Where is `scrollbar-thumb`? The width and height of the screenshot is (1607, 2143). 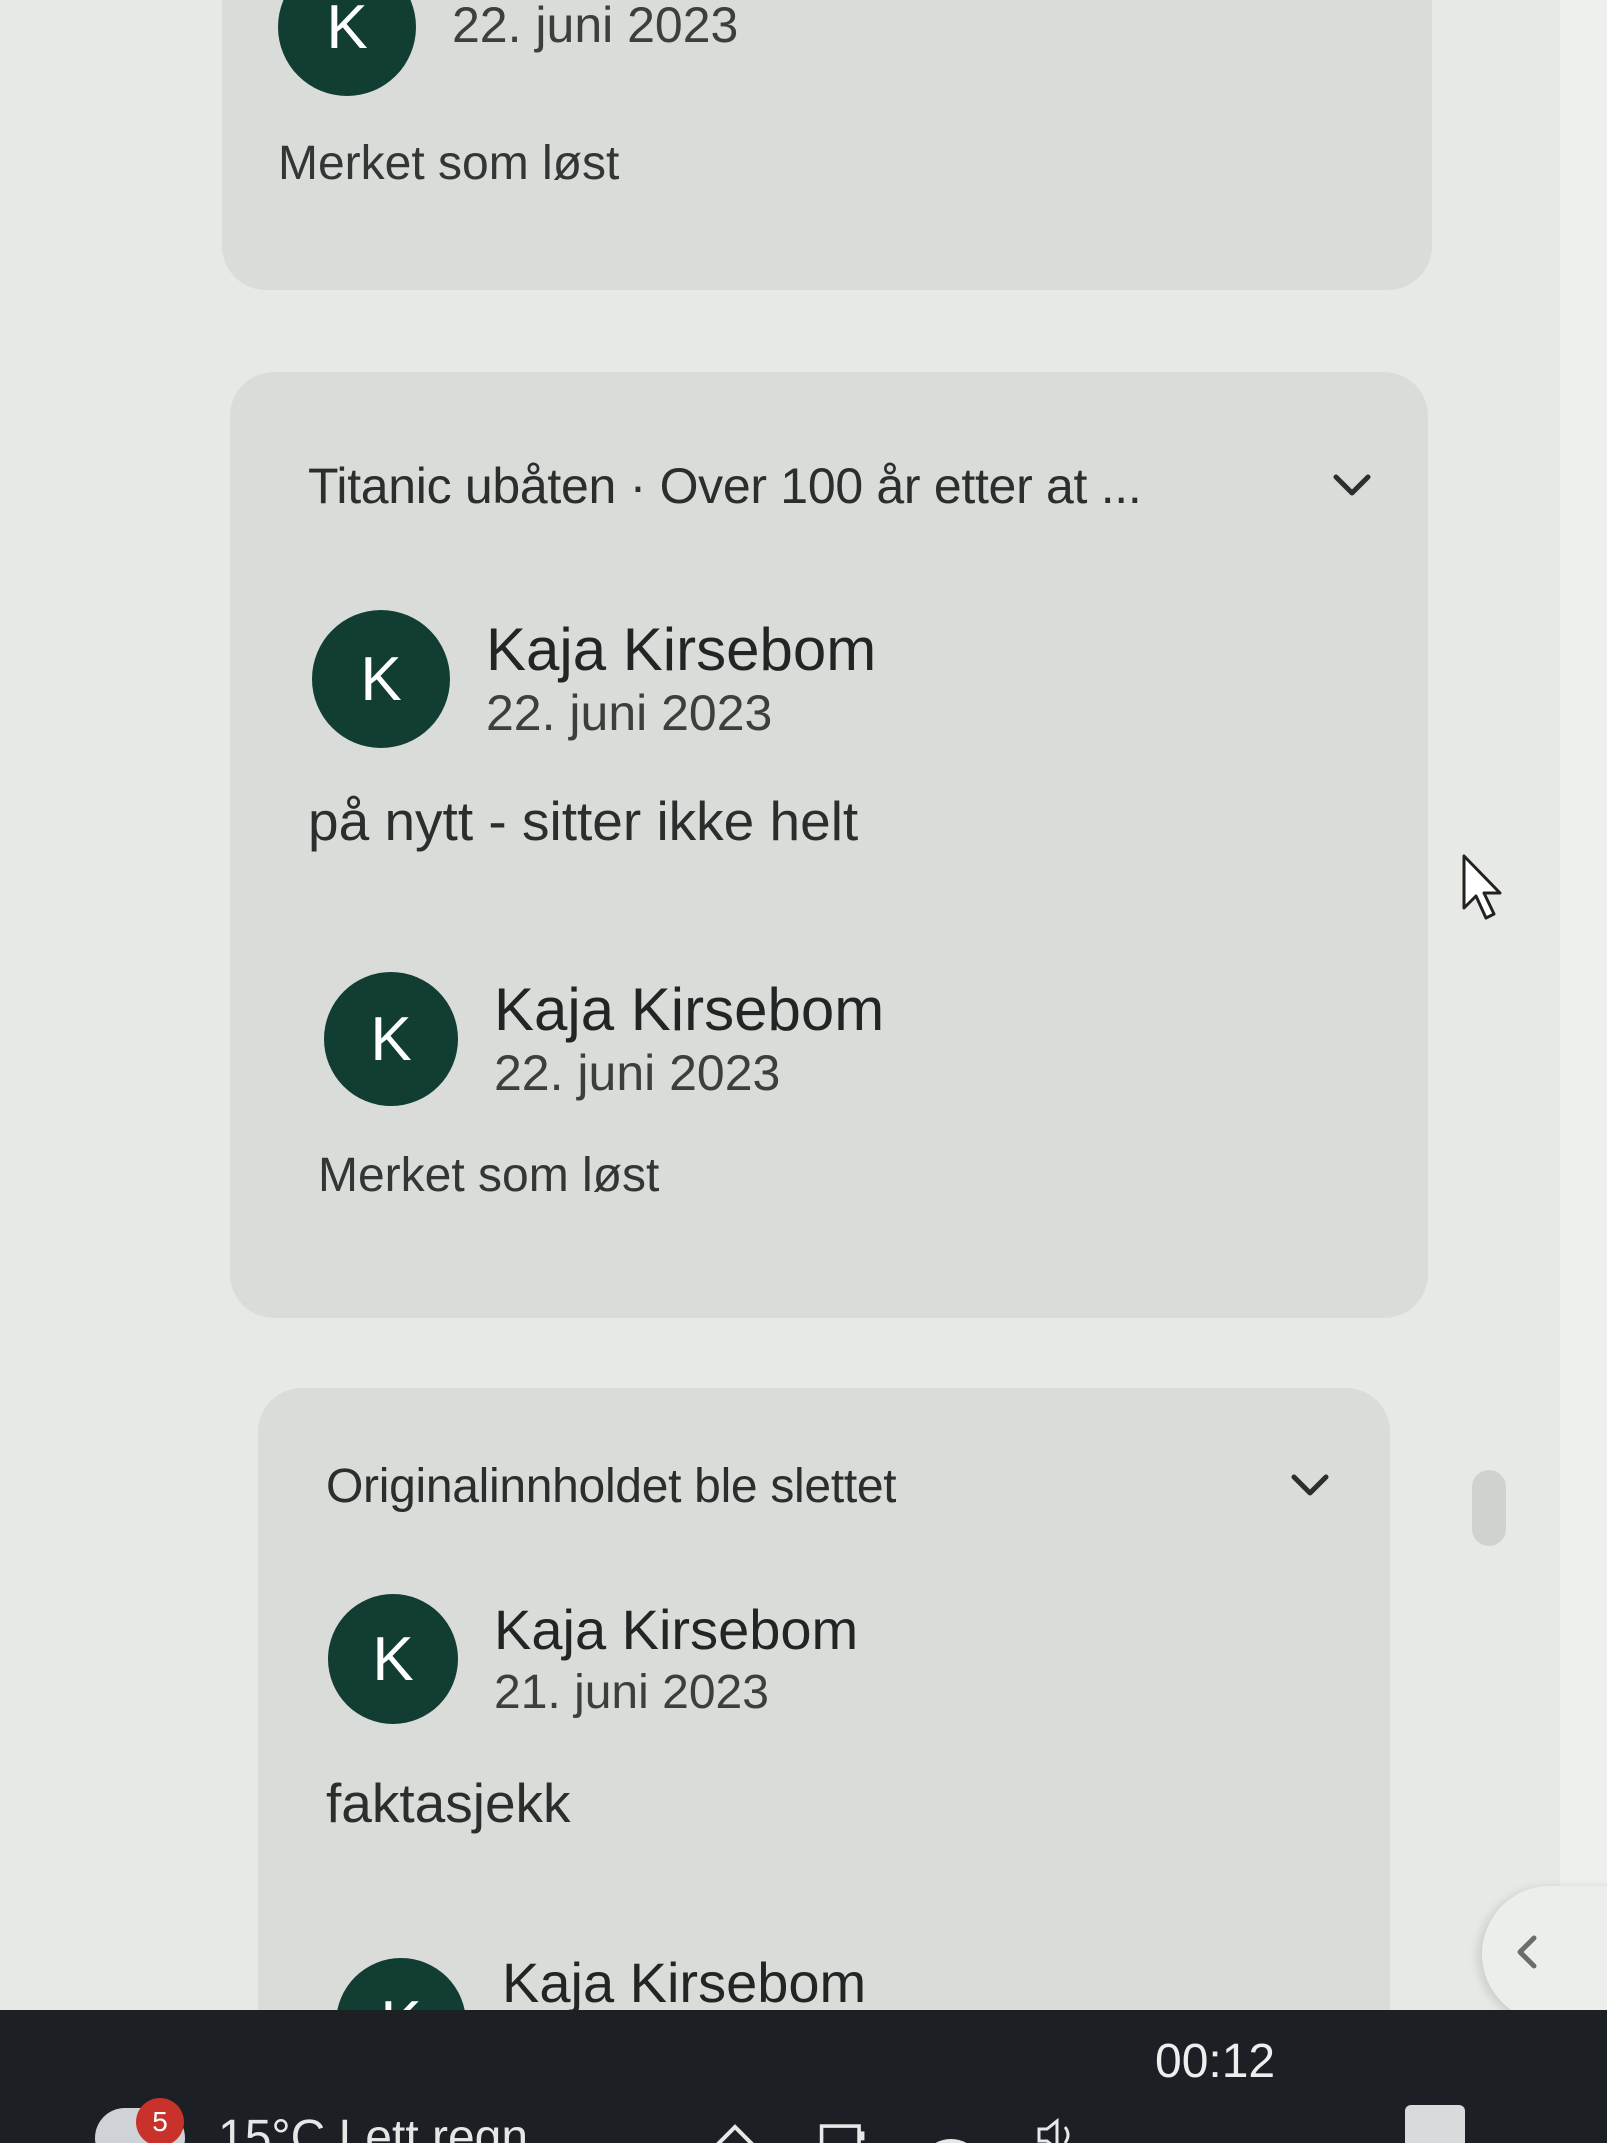
scrollbar-thumb is located at coordinates (1489, 1508).